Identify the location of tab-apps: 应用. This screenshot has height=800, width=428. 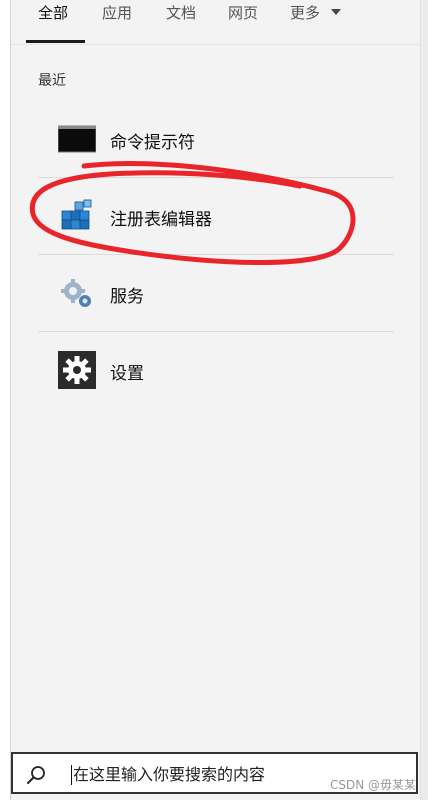
(117, 22).